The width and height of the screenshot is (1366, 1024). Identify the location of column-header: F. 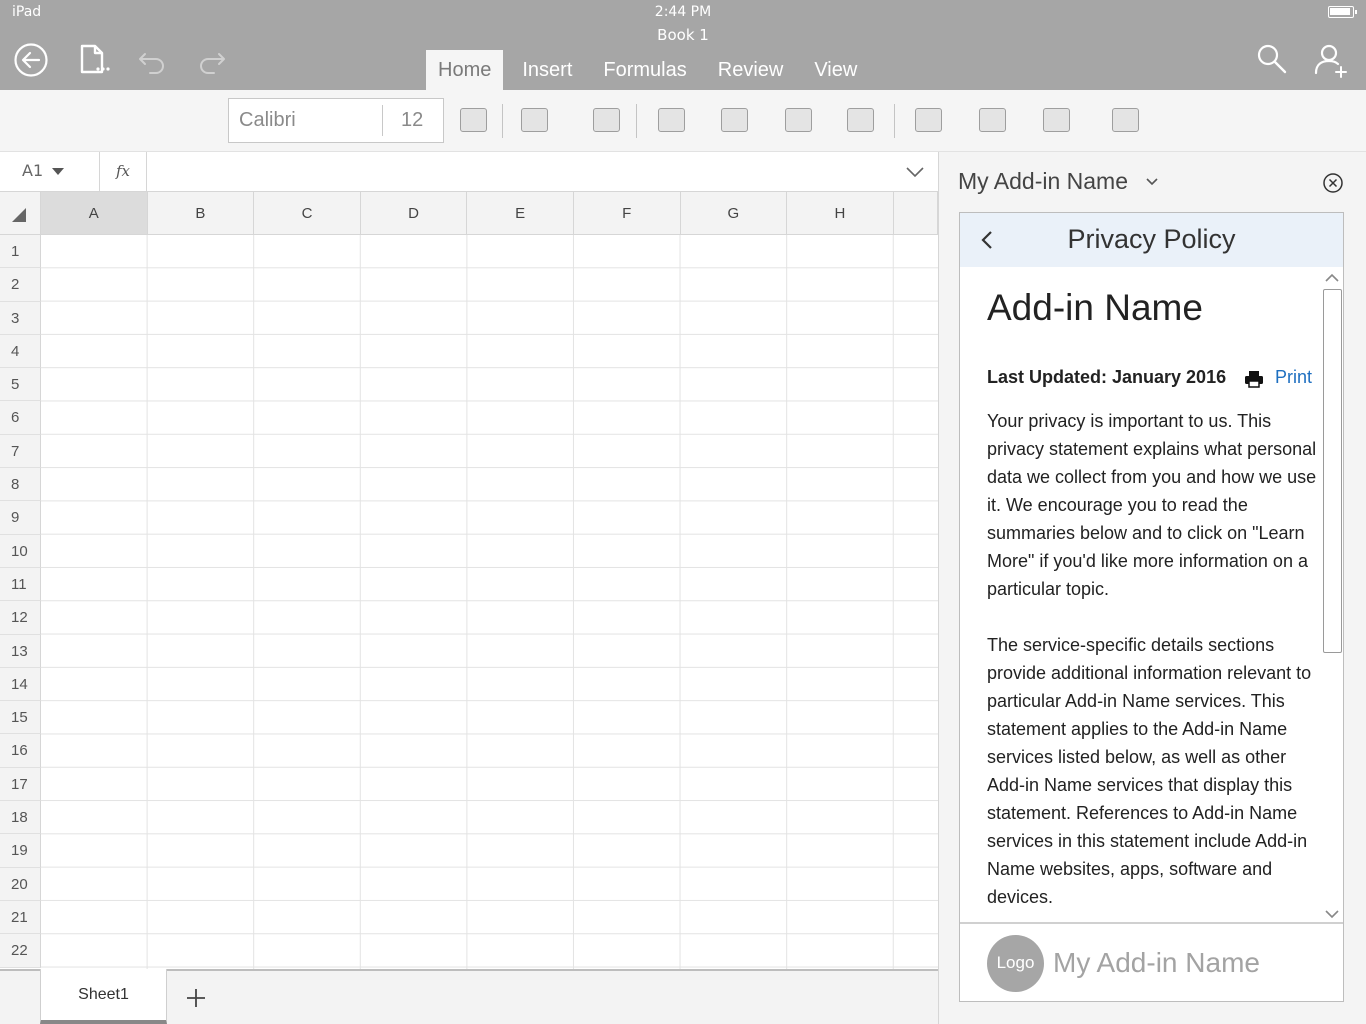
(627, 213).